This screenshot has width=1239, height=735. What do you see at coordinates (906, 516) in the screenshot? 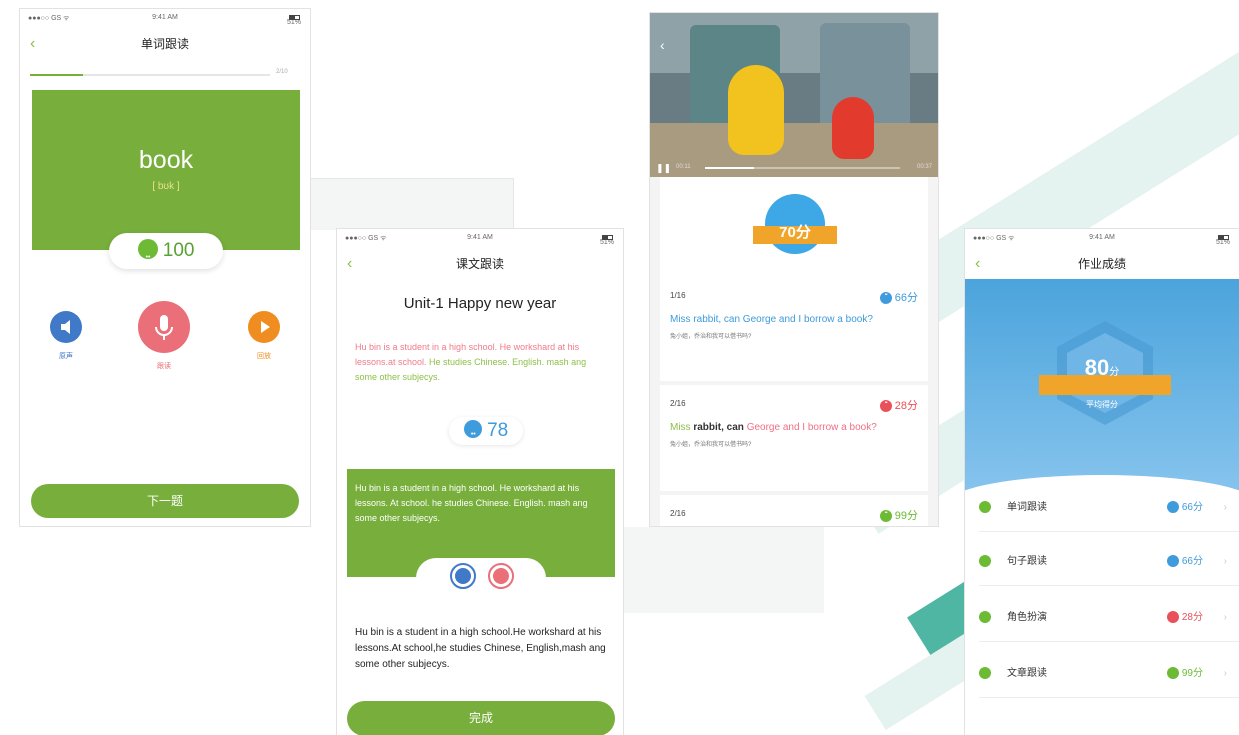
I see `sentence-score-value: 99分` at bounding box center [906, 516].